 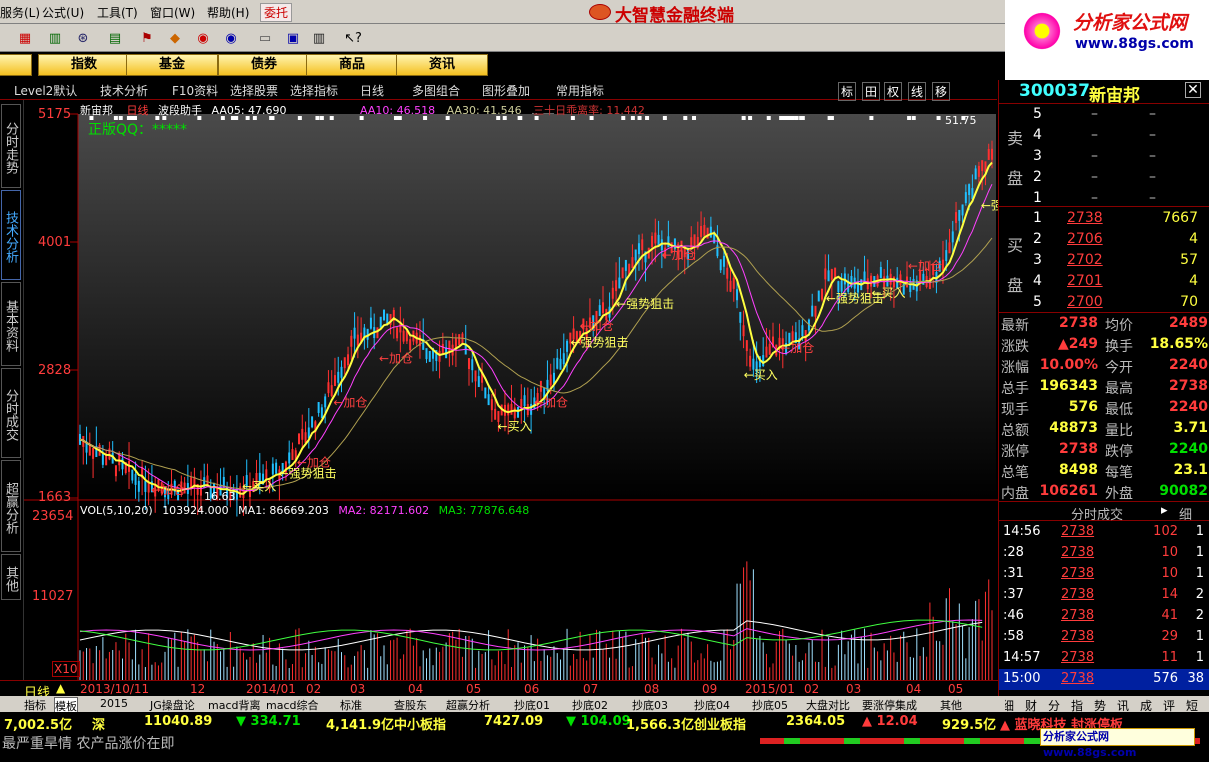 What do you see at coordinates (147, 38) in the screenshot?
I see `alert-icon: ⚑` at bounding box center [147, 38].